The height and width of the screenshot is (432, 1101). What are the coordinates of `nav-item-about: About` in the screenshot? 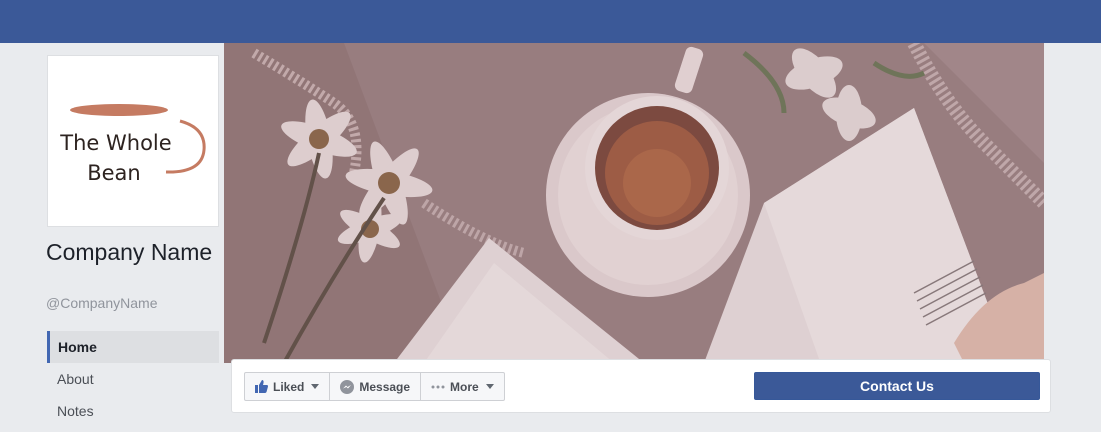 It's located at (133, 379).